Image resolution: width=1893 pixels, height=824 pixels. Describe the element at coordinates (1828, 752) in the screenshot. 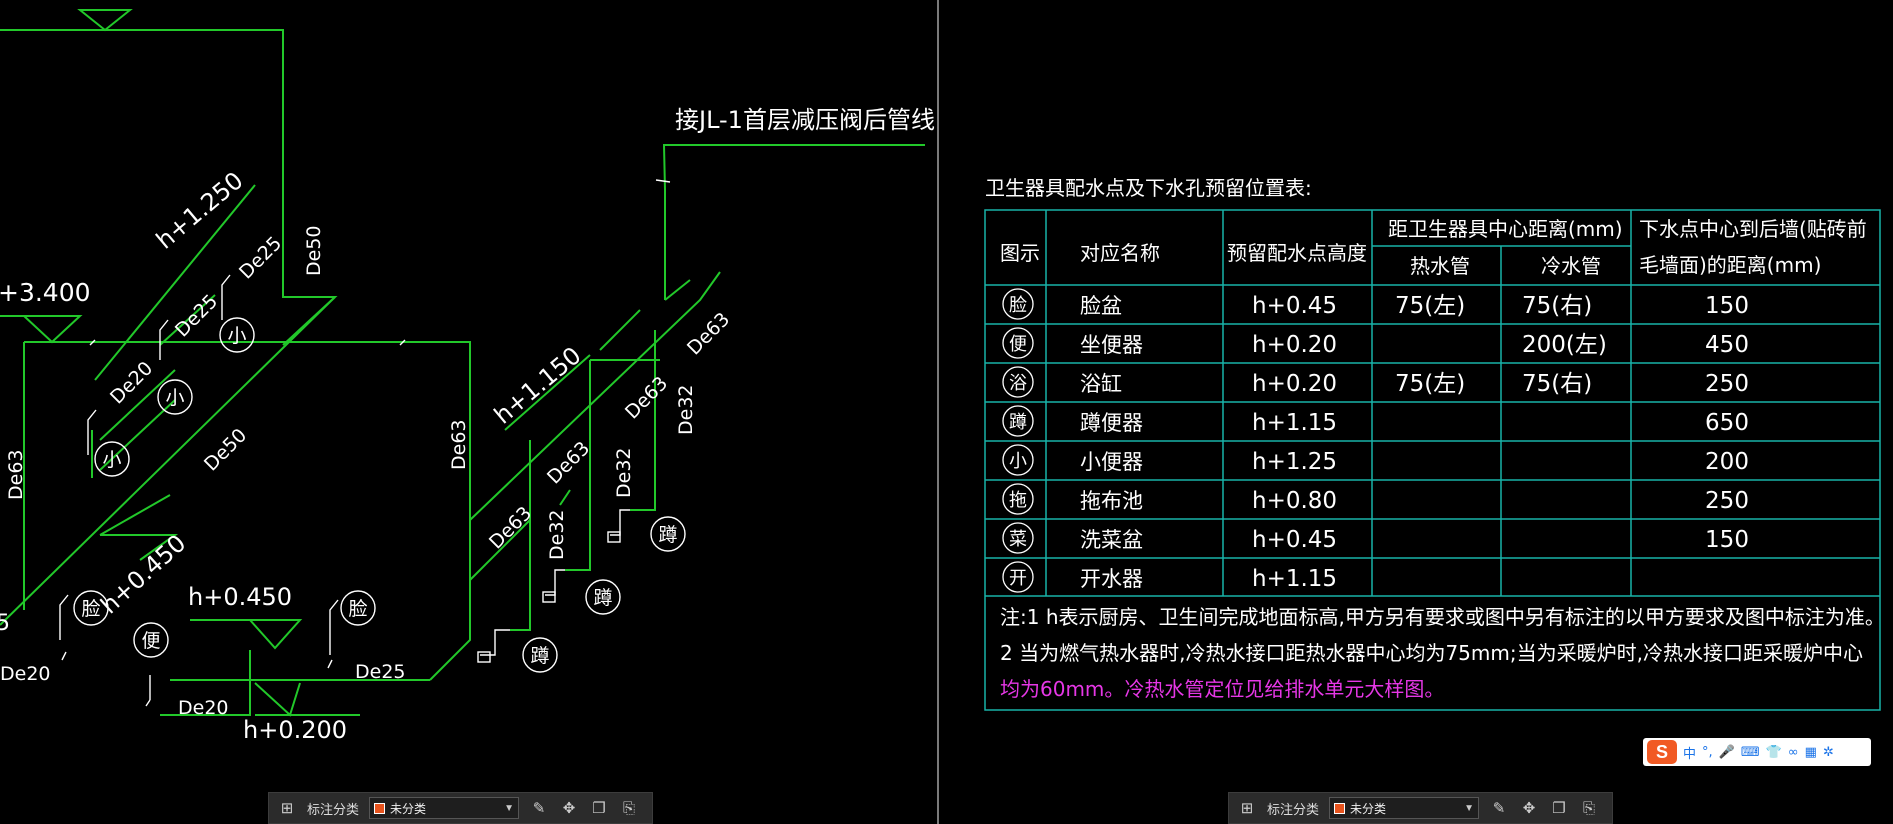

I see `settings-icon: ✲` at that location.